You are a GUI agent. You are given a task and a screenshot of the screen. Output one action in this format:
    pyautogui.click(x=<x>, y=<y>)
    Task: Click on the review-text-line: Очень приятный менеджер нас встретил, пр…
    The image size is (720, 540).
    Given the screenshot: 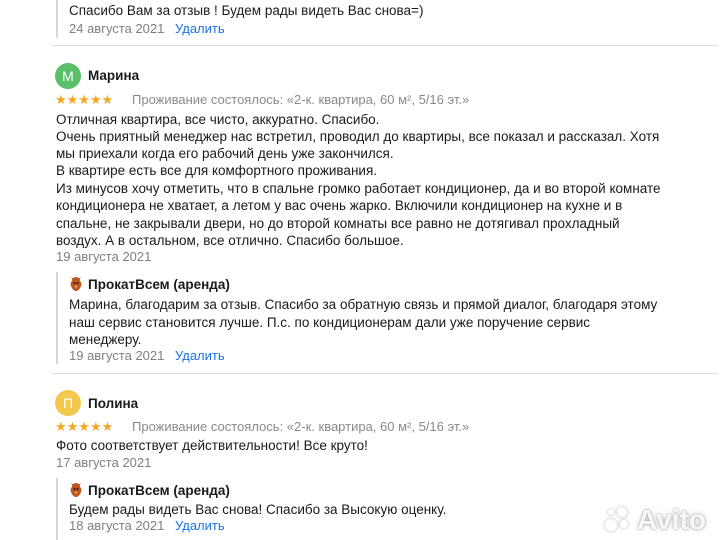 What is the action you would take?
    pyautogui.click(x=358, y=136)
    